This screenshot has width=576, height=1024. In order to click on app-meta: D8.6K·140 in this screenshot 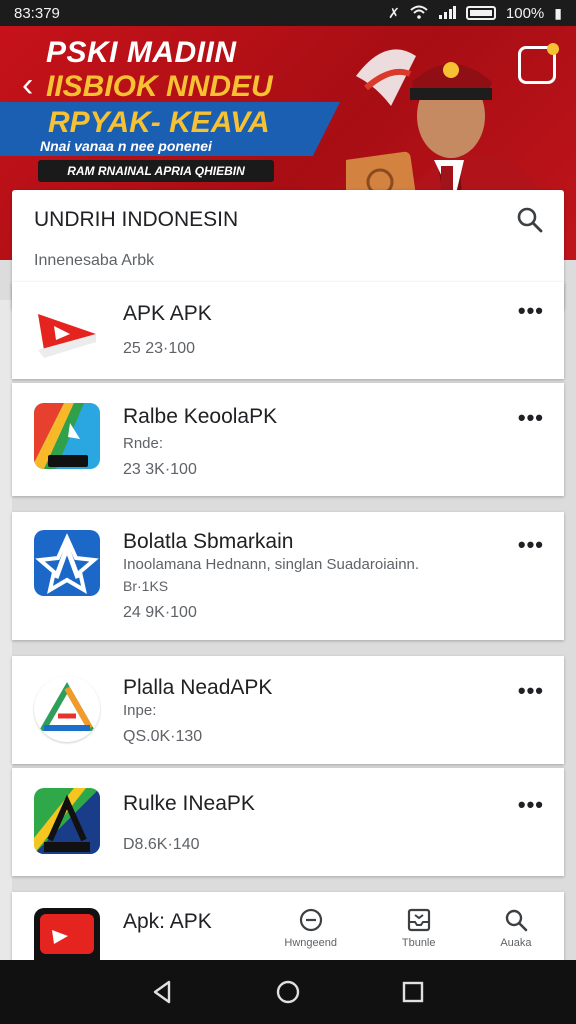, I will do `click(161, 844)`.